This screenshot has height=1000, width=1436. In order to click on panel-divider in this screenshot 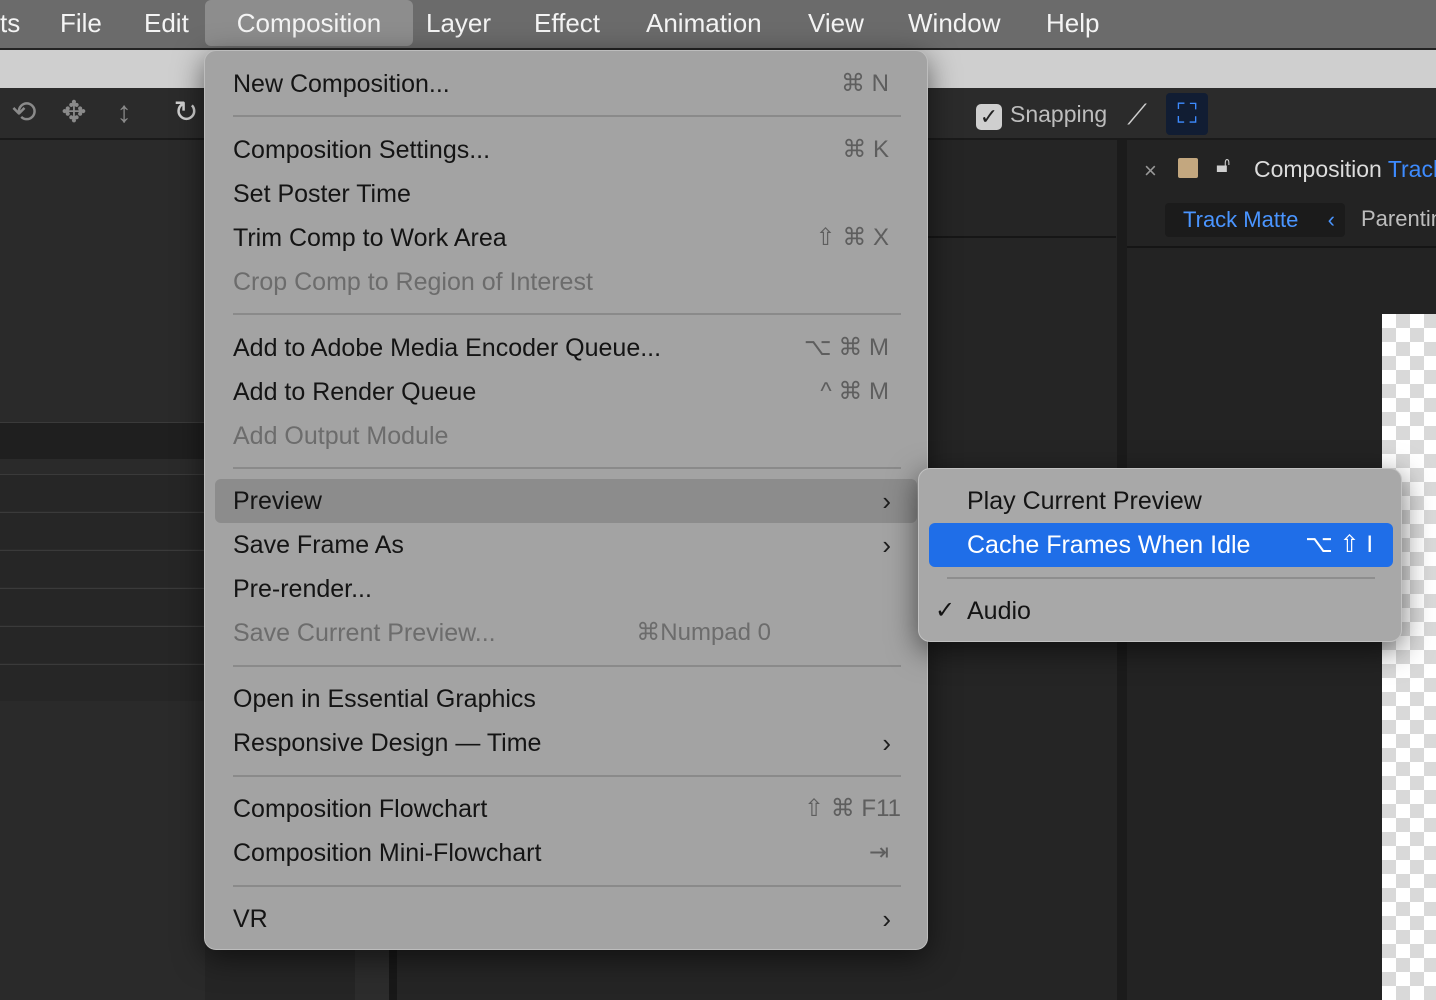, I will do `click(1022, 237)`.